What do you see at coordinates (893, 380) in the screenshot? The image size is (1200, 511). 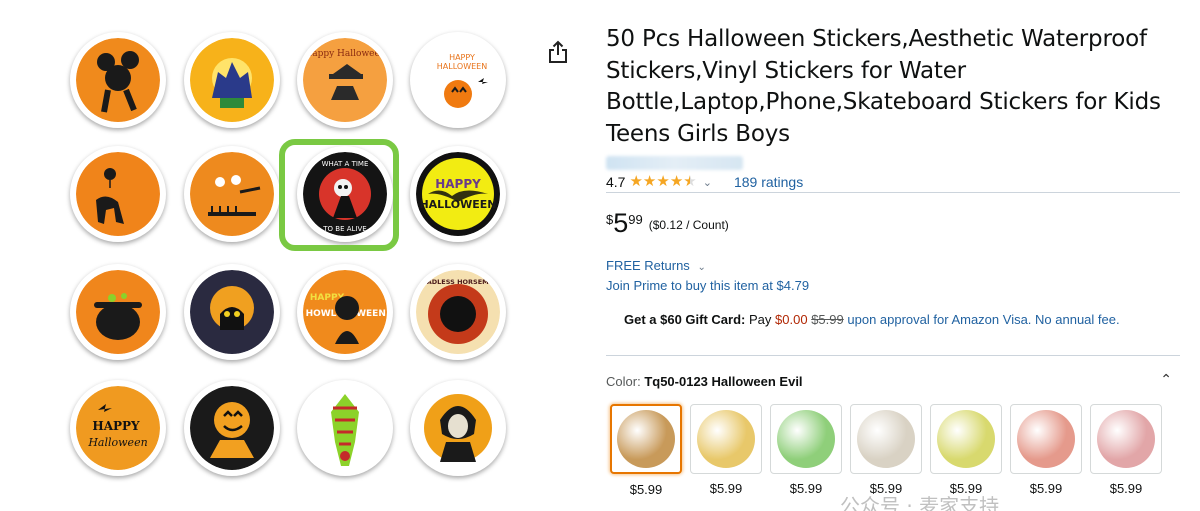 I see `color-selector-header: Color: Tq50-0123 Halloween Evil ⌃` at bounding box center [893, 380].